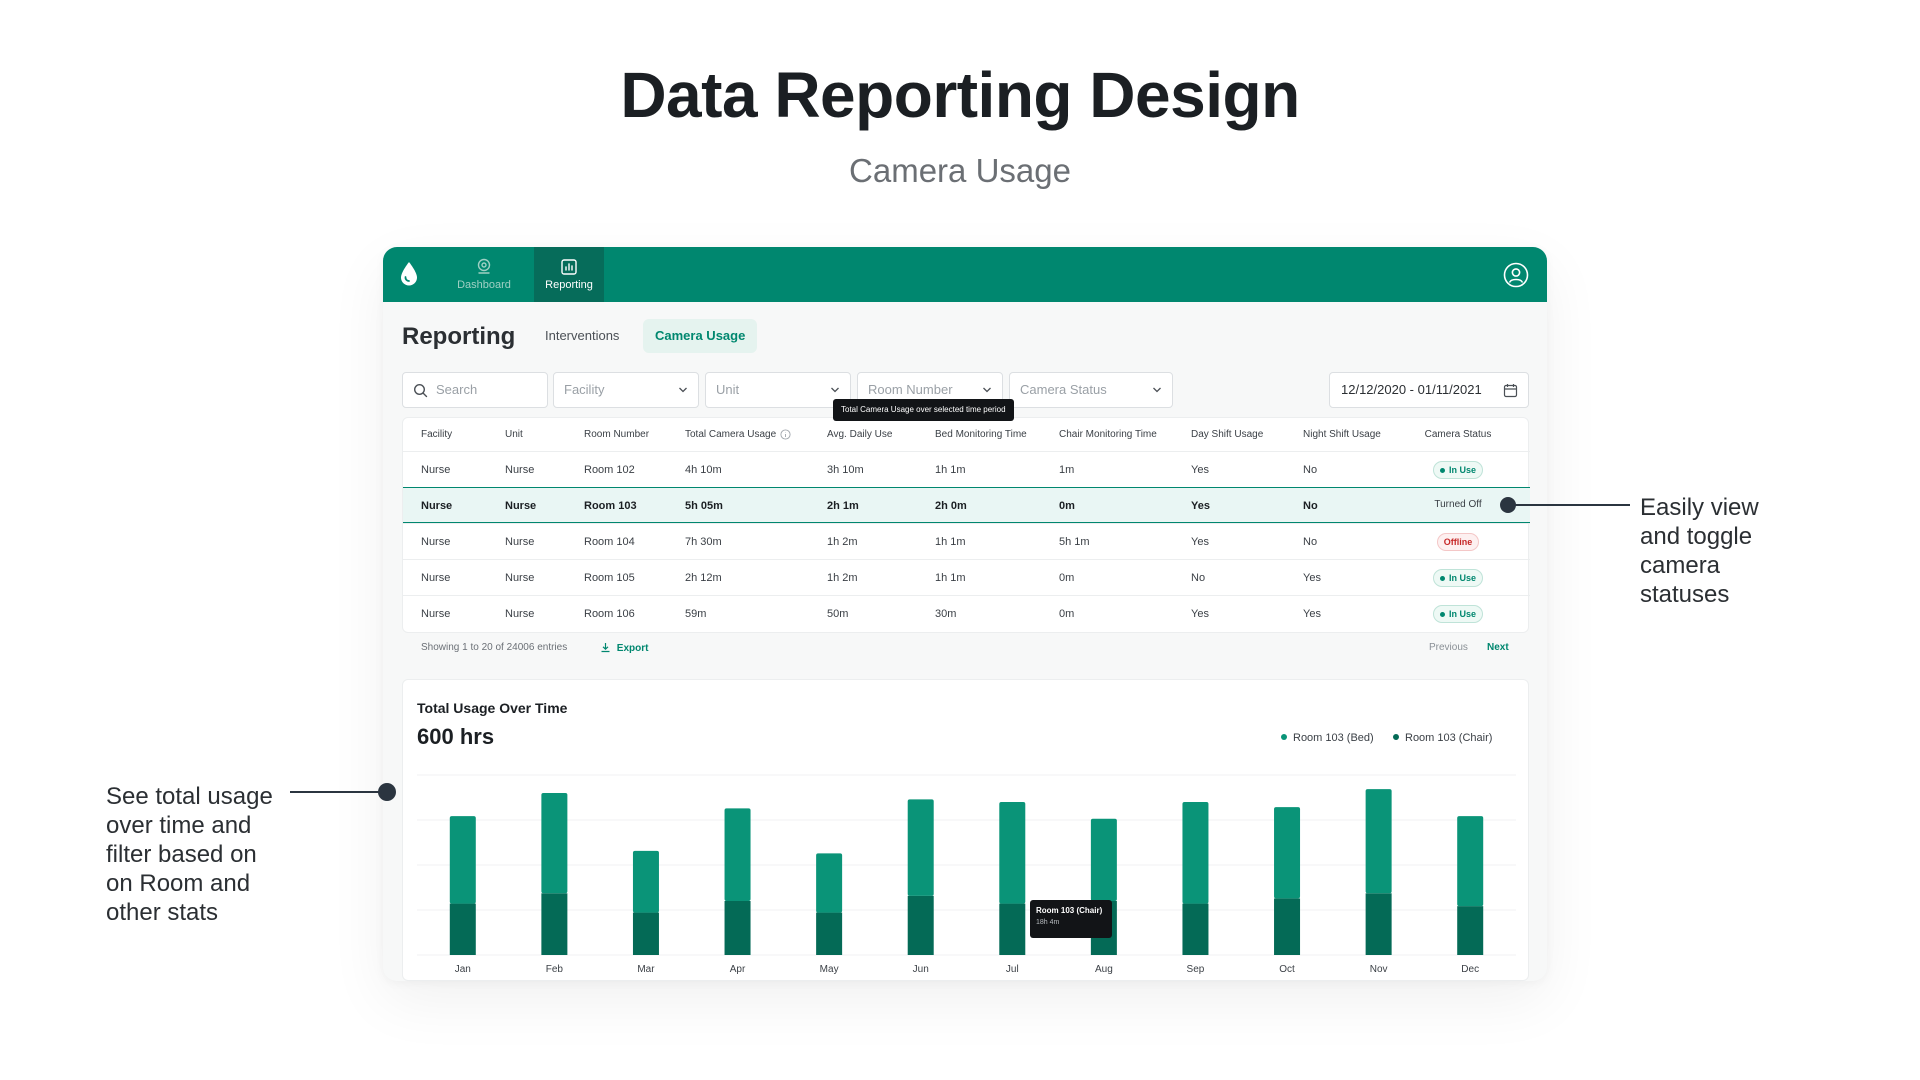 Image resolution: width=1920 pixels, height=1080 pixels. I want to click on column-header: Bed Monitoring Time, so click(981, 434).